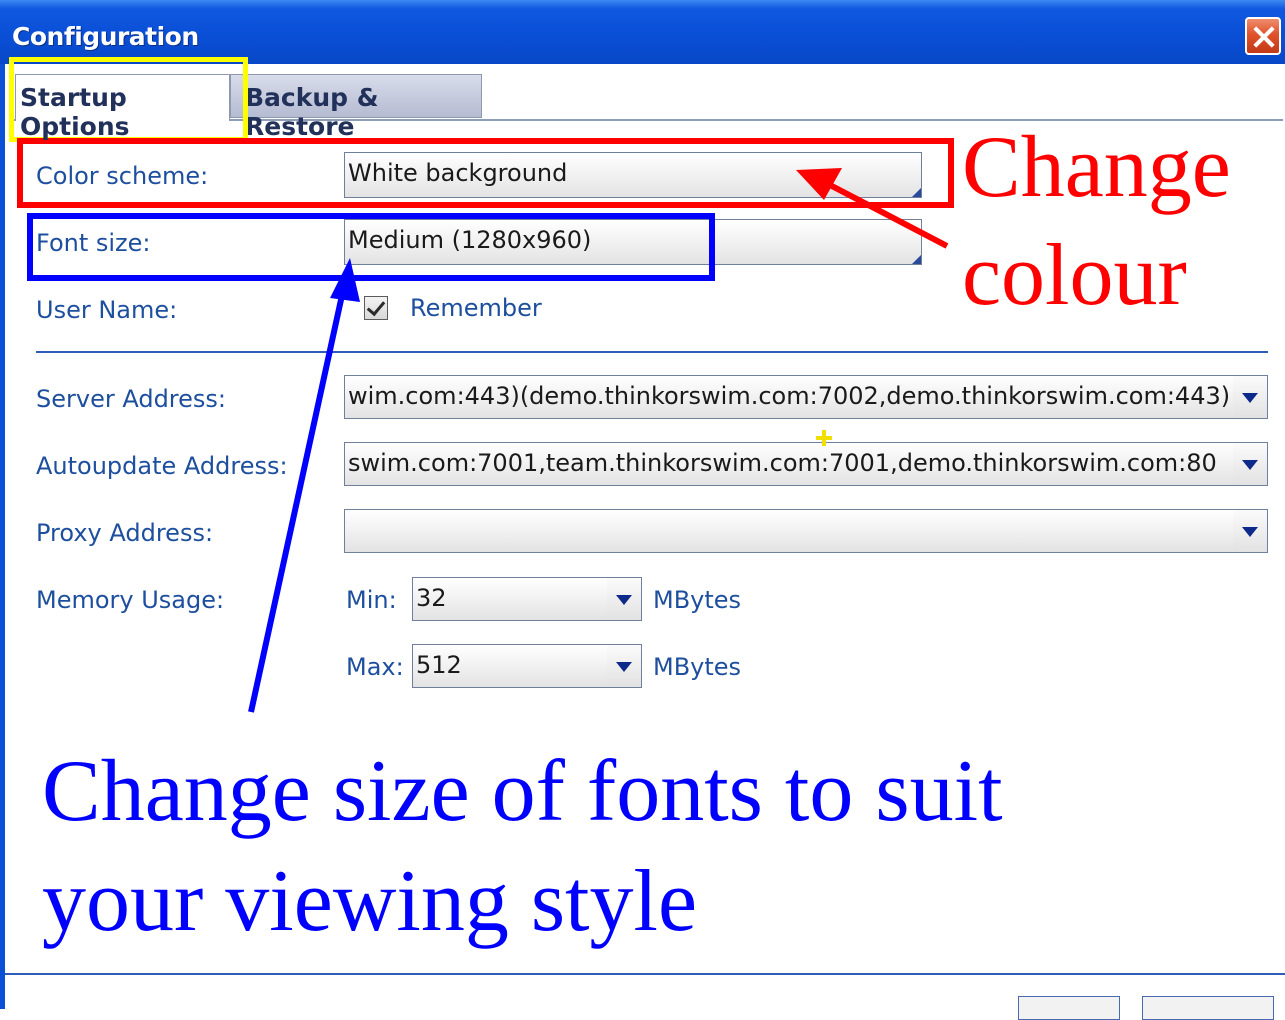  Describe the element at coordinates (130, 600) in the screenshot. I see `memory-usage-label: Memory Usage:` at that location.